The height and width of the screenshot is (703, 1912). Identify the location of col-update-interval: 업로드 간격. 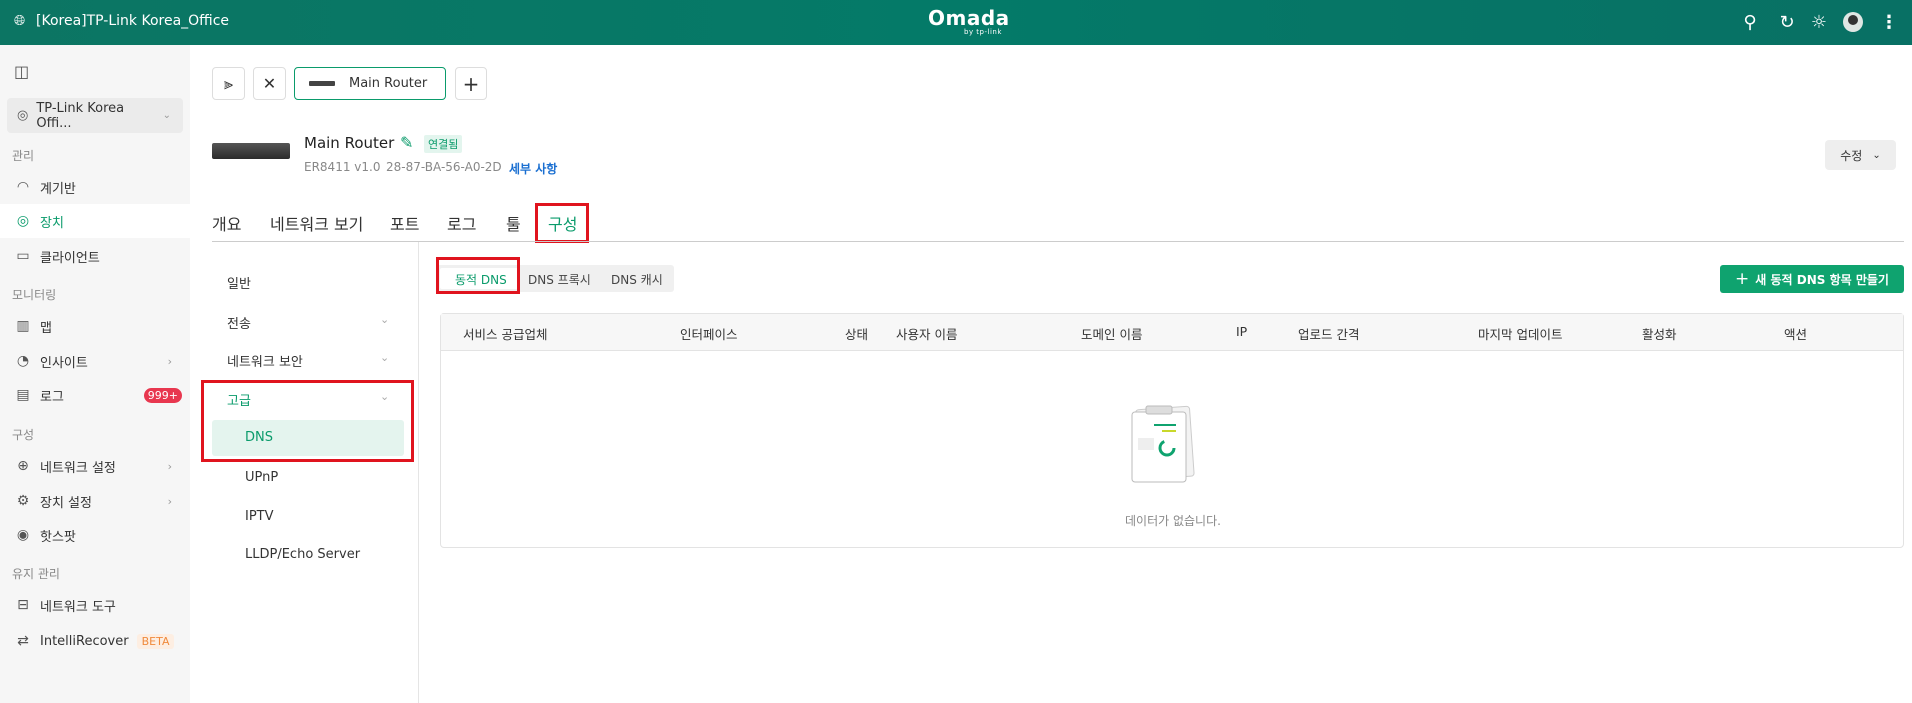
(1329, 334).